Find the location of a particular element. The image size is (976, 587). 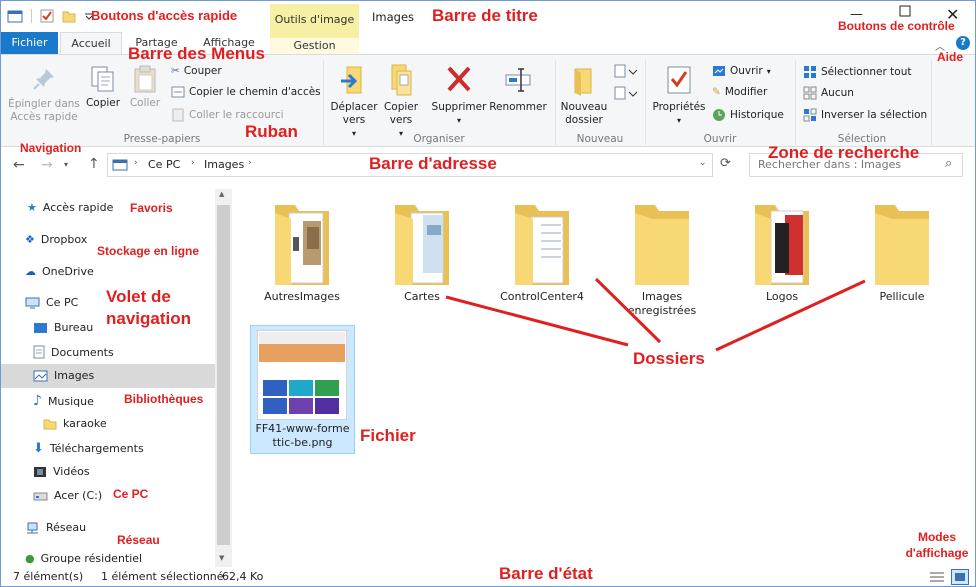

annotation-navigation: Navigation is located at coordinates (51, 148).